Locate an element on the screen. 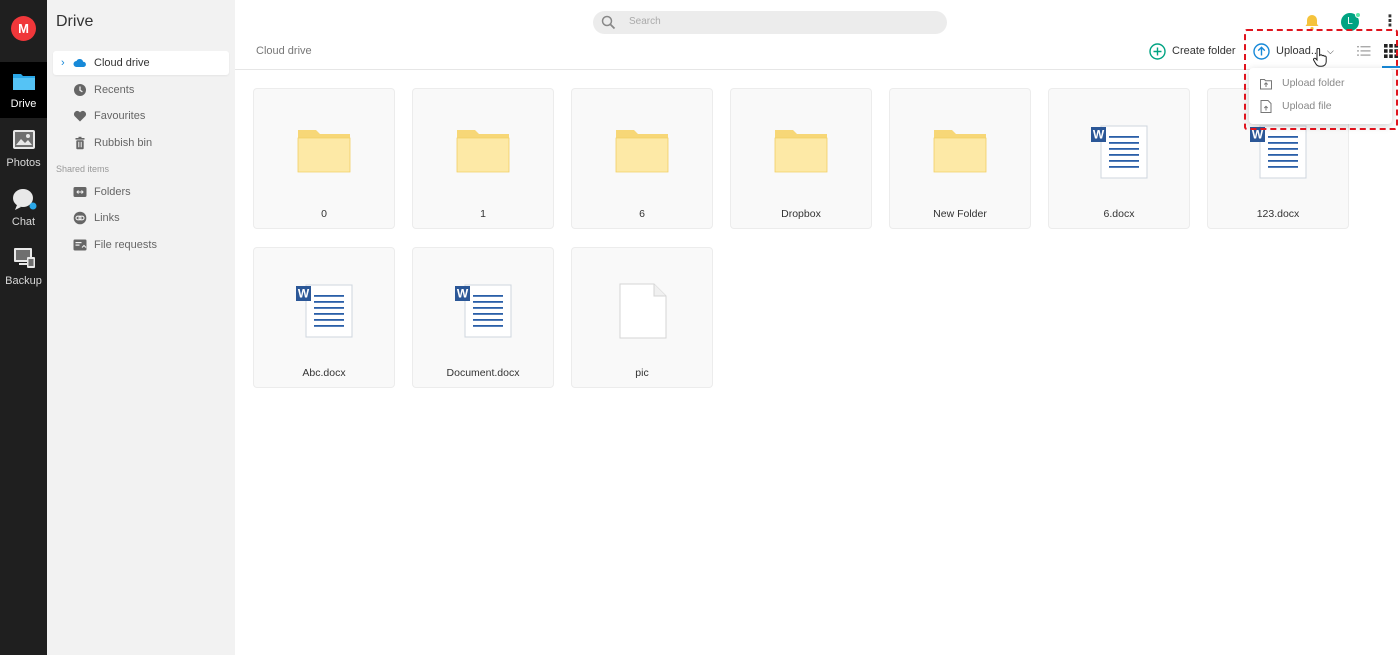 This screenshot has width=1400, height=655. chevron-down-icon: ⌵ is located at coordinates (1330, 51).